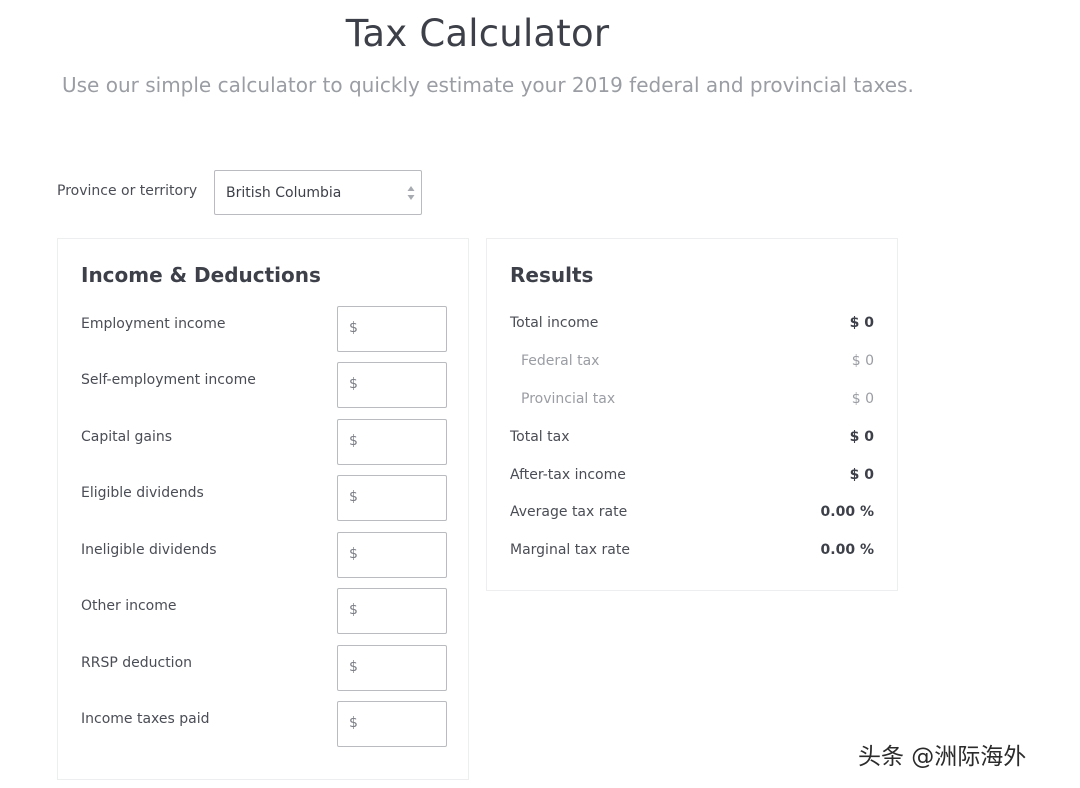 This screenshot has height=788, width=1080. I want to click on result-row-federal-tax: Federal tax $ 0, so click(692, 363).